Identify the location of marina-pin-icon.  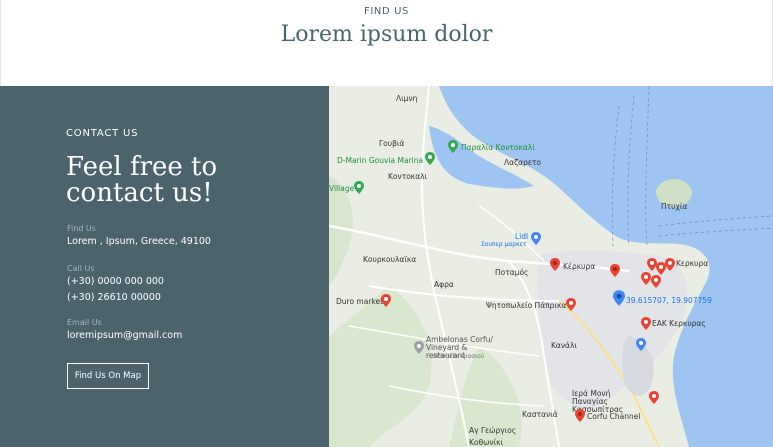
(430, 158).